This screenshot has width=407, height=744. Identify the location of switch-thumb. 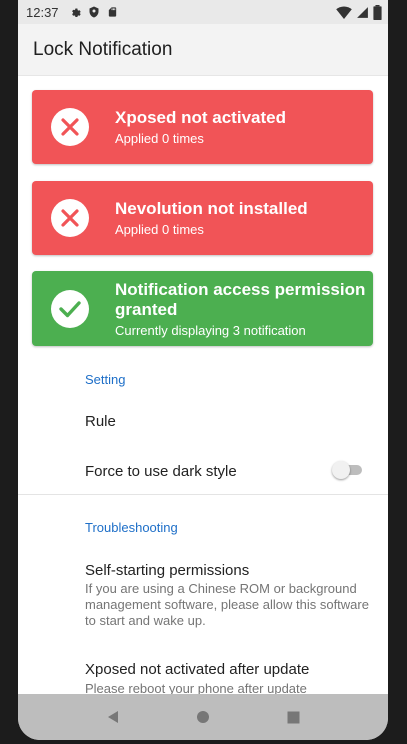
(341, 470).